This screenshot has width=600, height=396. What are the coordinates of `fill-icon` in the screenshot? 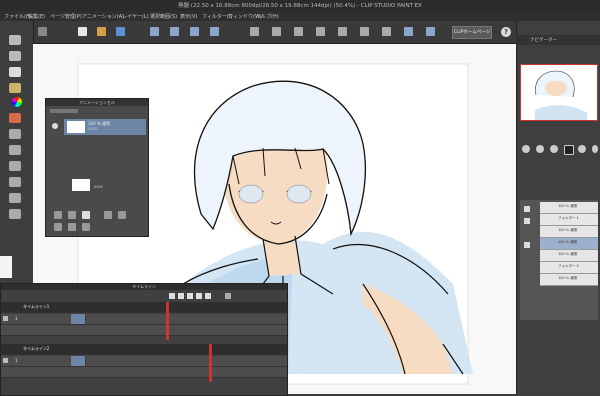 It's located at (298, 31).